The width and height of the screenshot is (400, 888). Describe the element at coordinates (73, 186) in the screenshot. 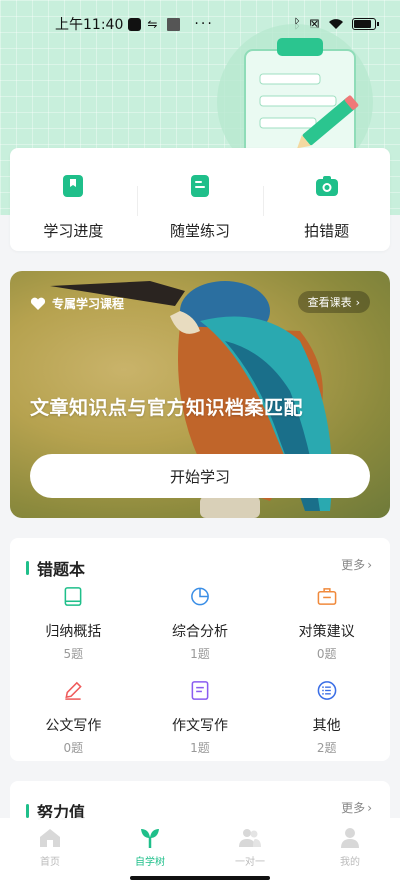

I see `bookmark-book-icon` at that location.